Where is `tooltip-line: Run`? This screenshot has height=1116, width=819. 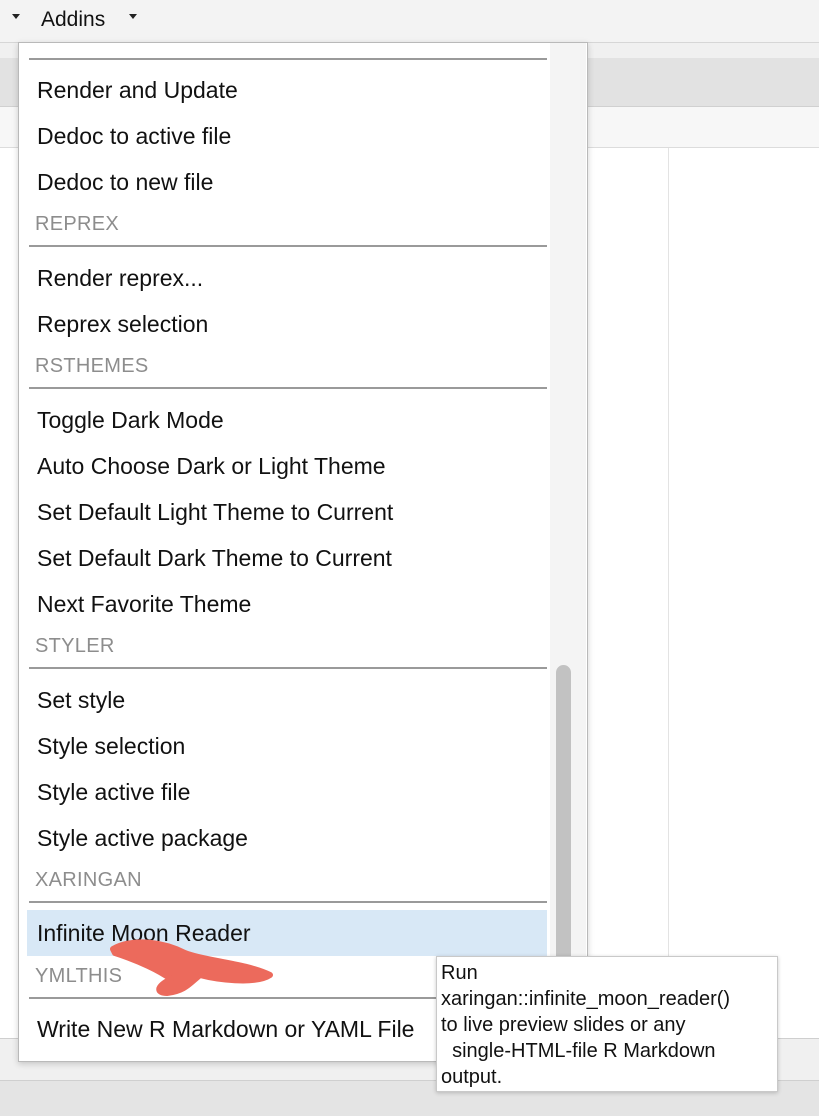 tooltip-line: Run is located at coordinates (459, 973).